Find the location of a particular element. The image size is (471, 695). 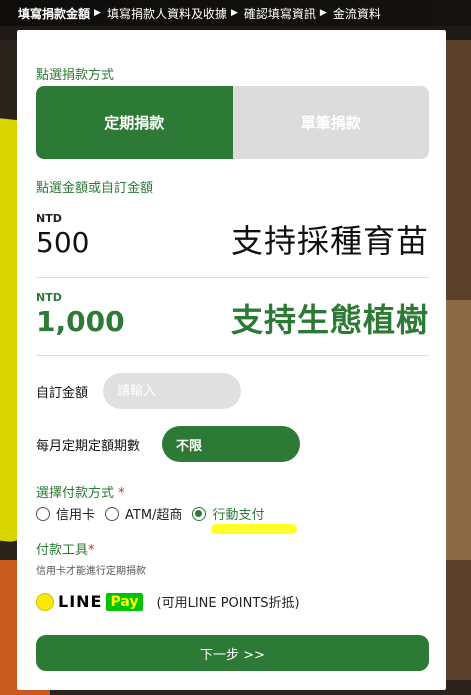

linepay-option: LINE Pay (可用LINE POINTS折抵) is located at coordinates (168, 601).